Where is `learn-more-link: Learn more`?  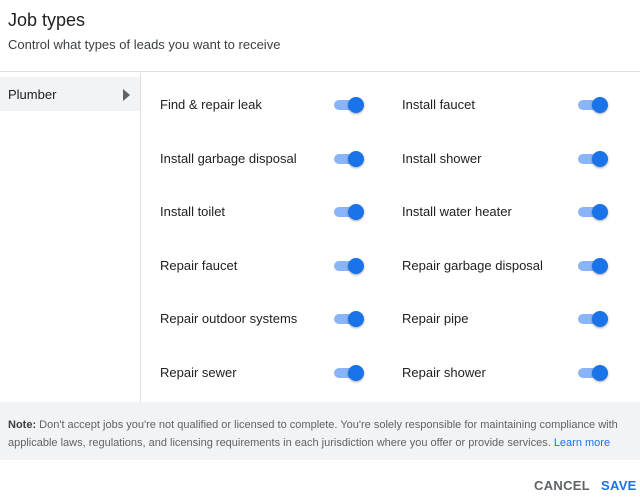
learn-more-link: Learn more is located at coordinates (582, 443).